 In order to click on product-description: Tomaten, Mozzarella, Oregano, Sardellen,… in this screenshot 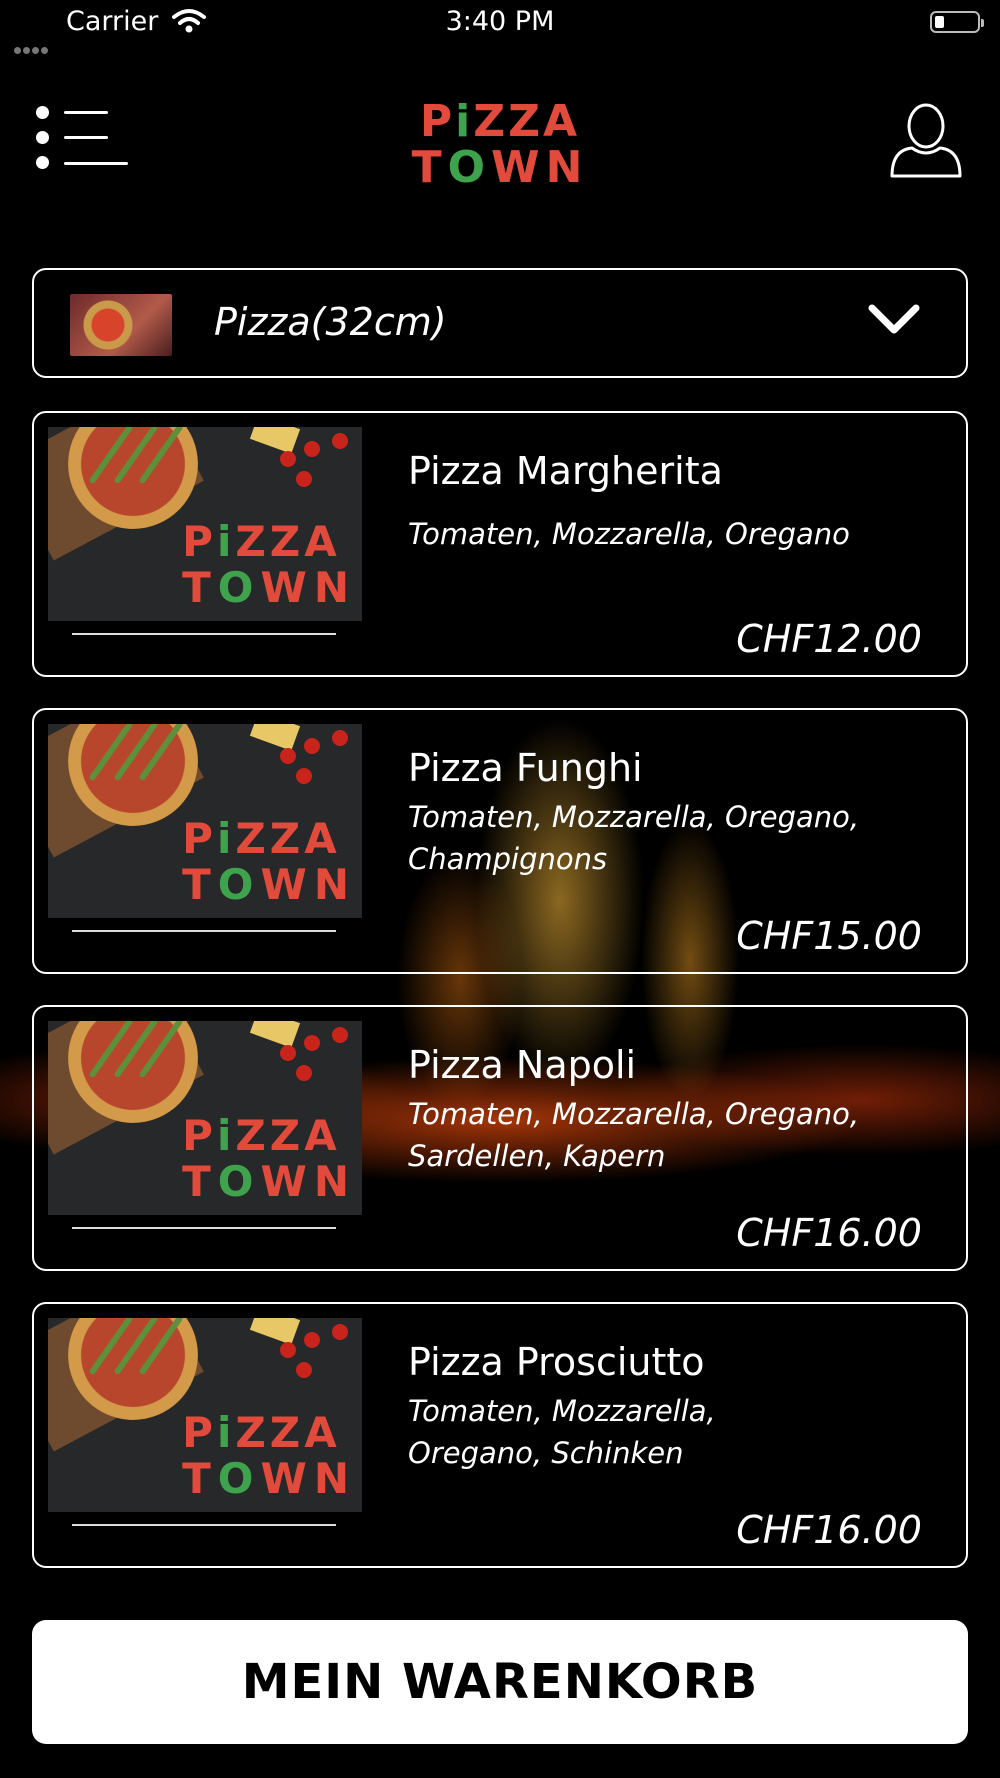, I will do `click(634, 1135)`.